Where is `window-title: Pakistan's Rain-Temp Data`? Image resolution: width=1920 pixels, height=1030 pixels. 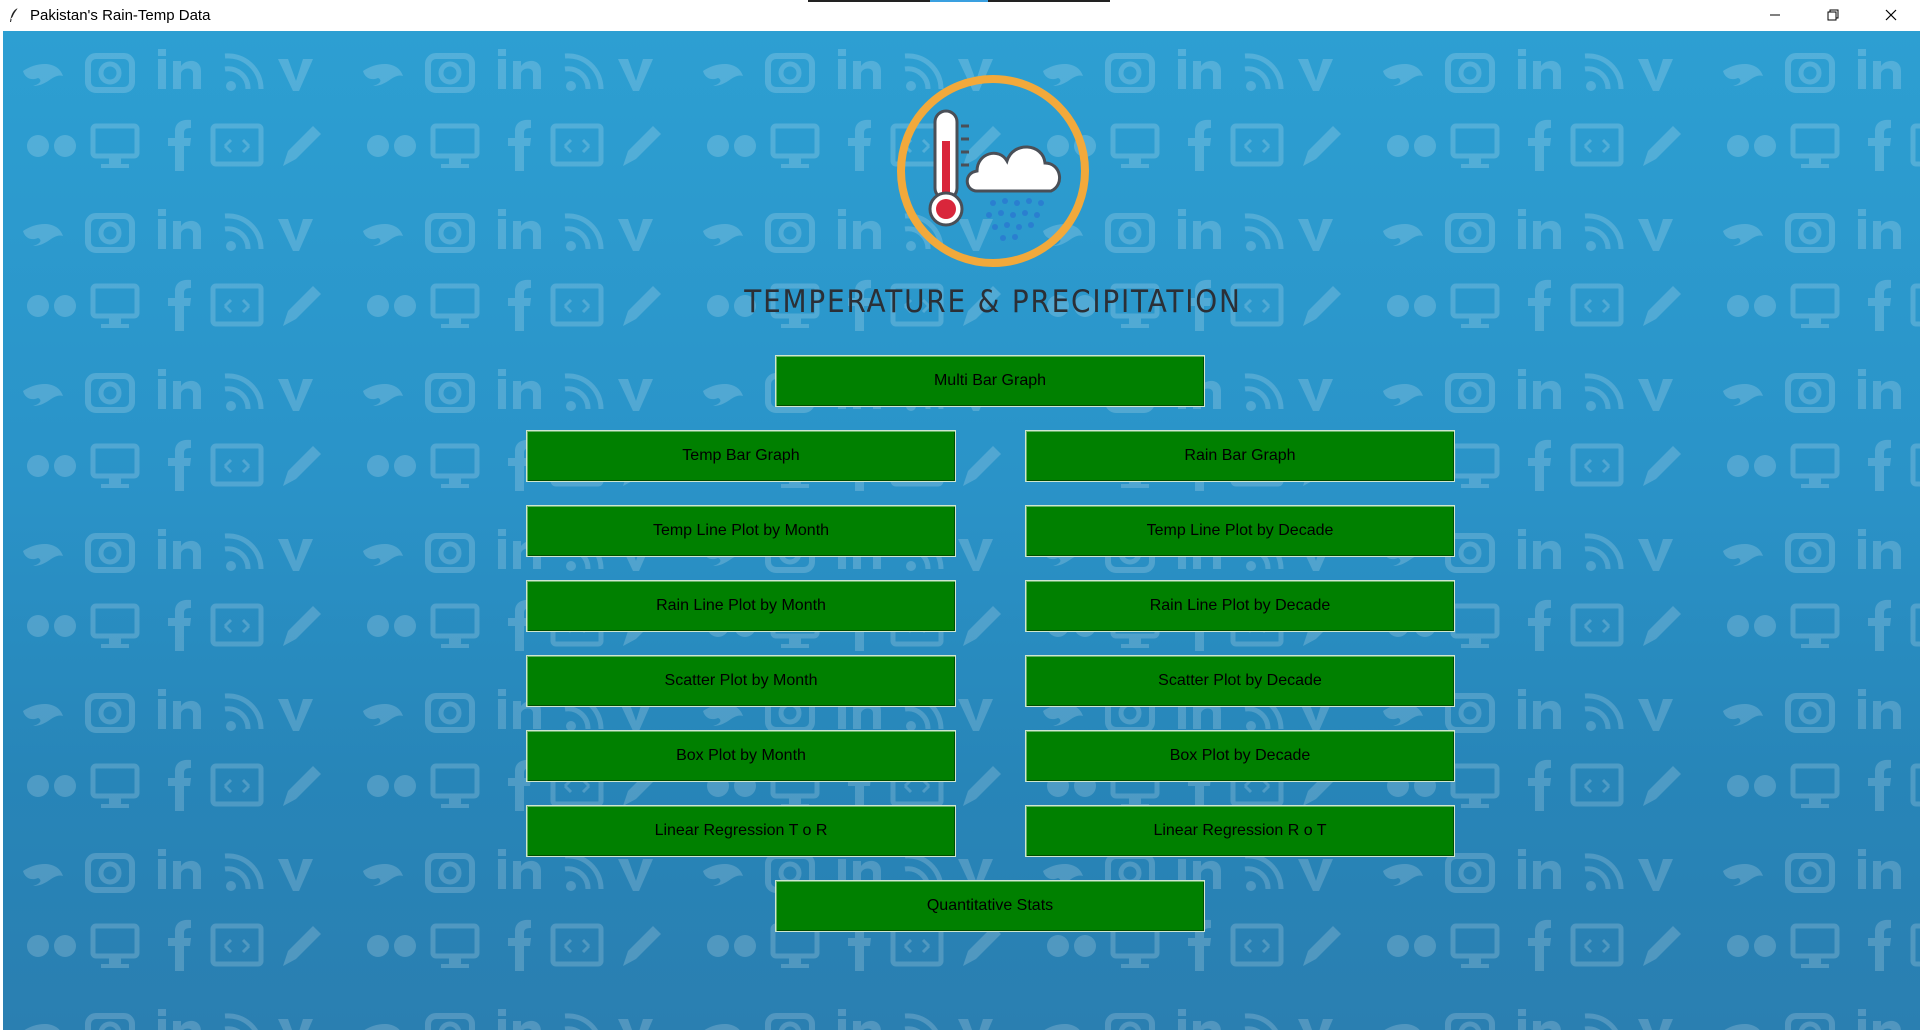 window-title: Pakistan's Rain-Temp Data is located at coordinates (120, 15).